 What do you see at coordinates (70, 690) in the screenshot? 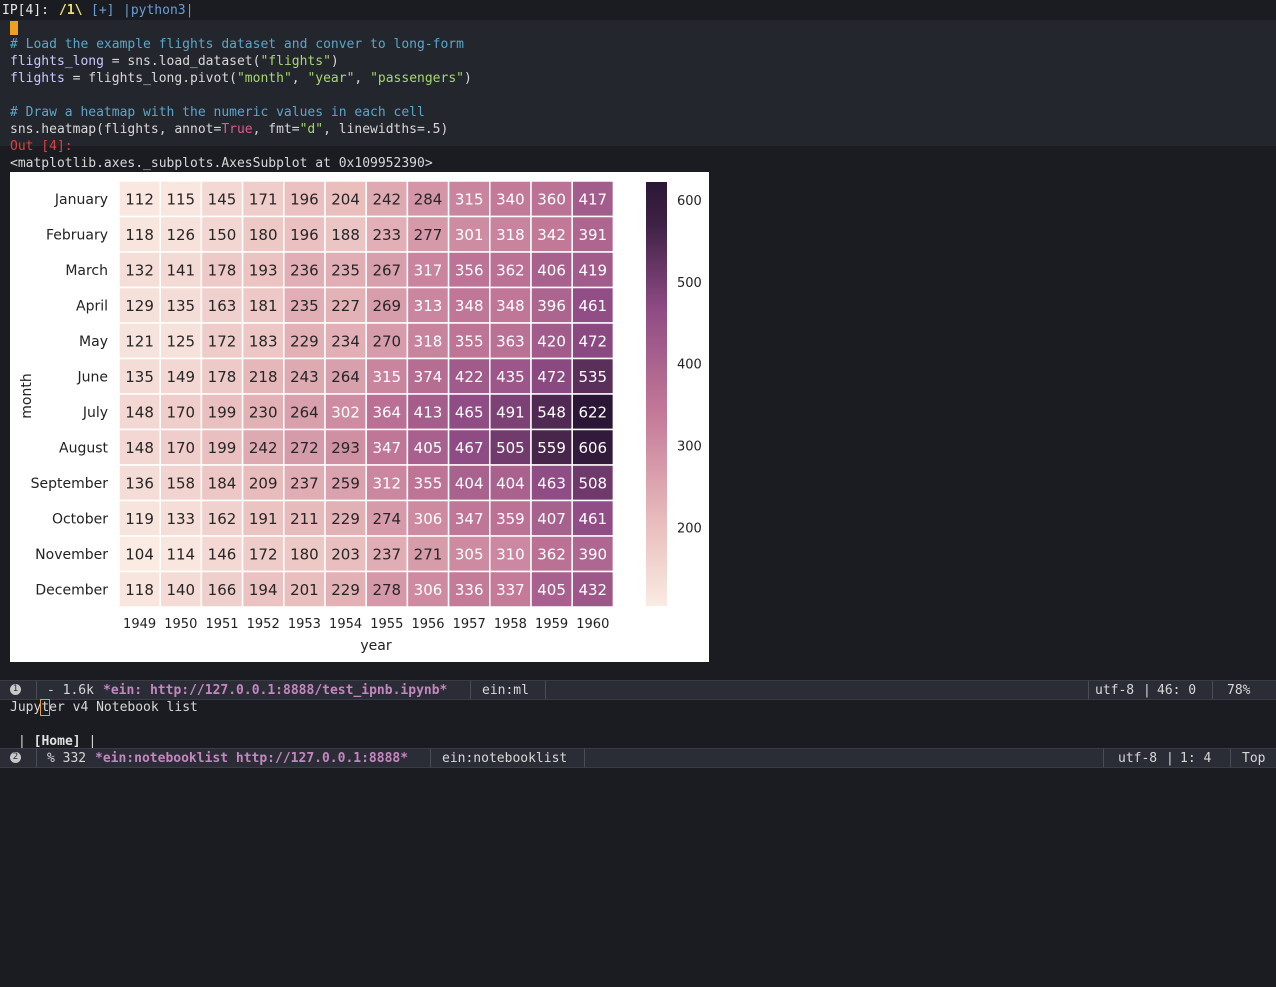
I see `buffer-status: - 1.6k` at bounding box center [70, 690].